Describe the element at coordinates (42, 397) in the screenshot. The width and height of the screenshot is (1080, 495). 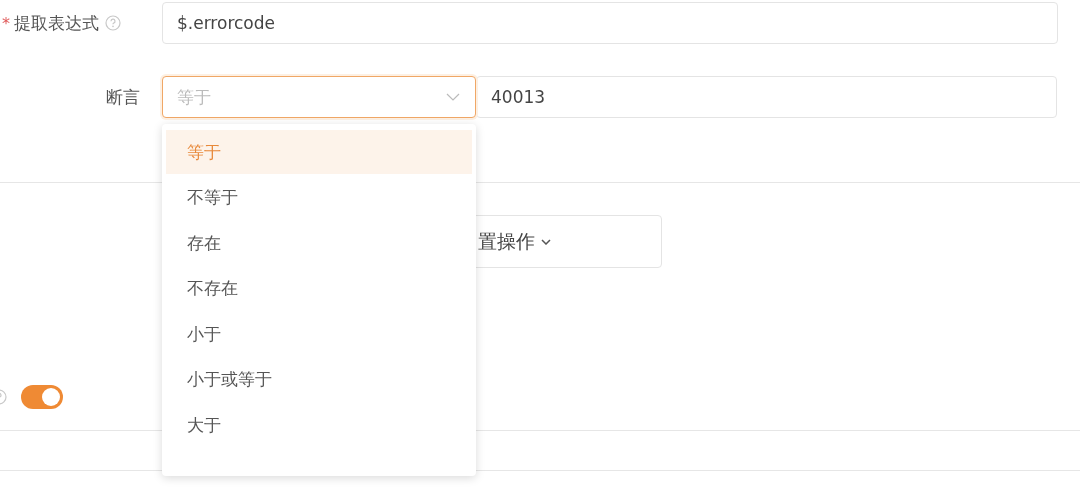
I see `toggle-switch` at that location.